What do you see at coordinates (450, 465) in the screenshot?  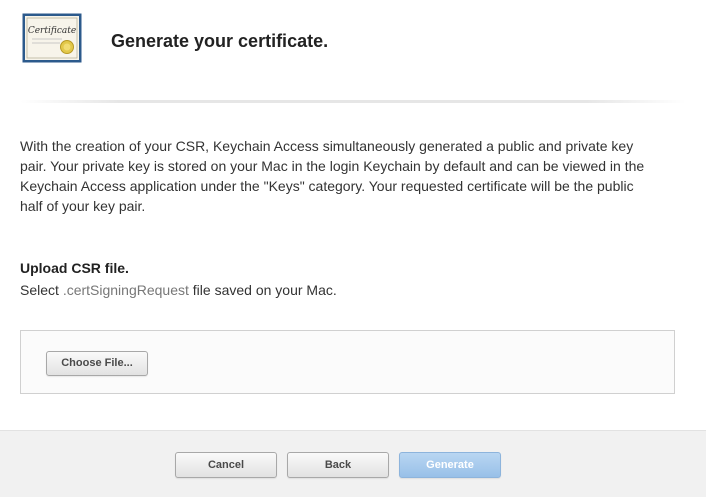 I see `generate-button: Generate` at bounding box center [450, 465].